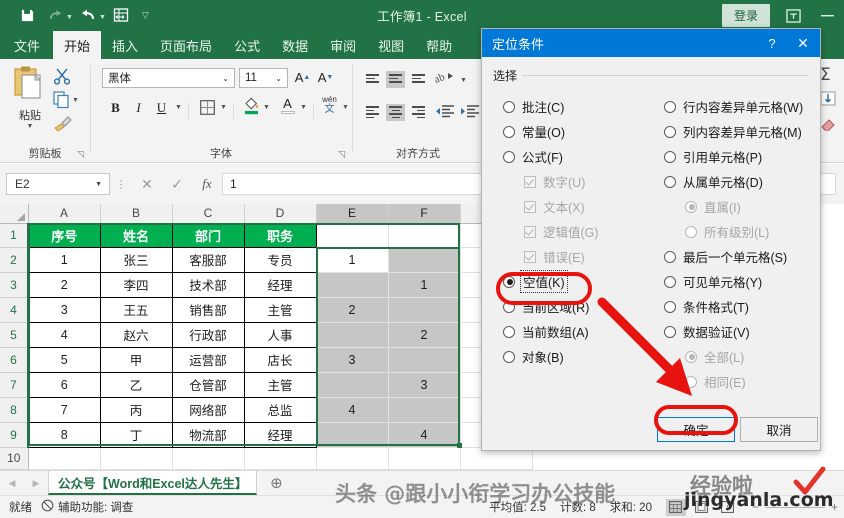  What do you see at coordinates (418, 79) in the screenshot?
I see `align-bottom-button` at bounding box center [418, 79].